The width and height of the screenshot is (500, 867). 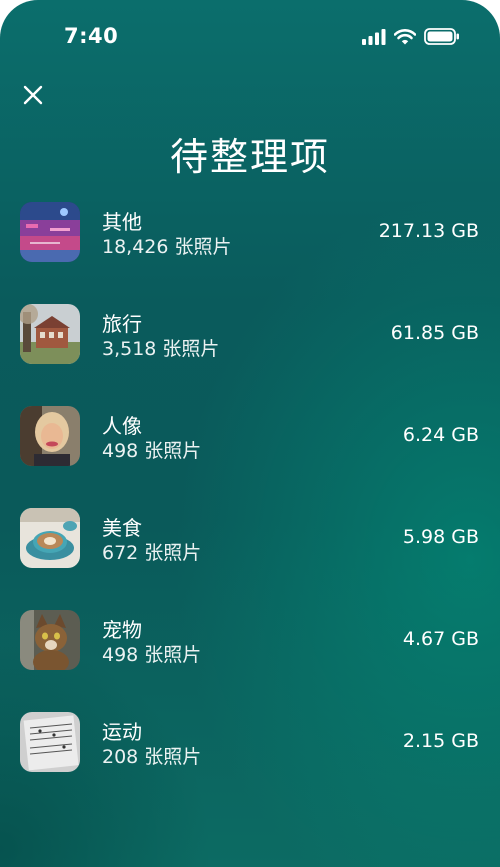 What do you see at coordinates (161, 349) in the screenshot?
I see `item-count: 3,518 张照片` at bounding box center [161, 349].